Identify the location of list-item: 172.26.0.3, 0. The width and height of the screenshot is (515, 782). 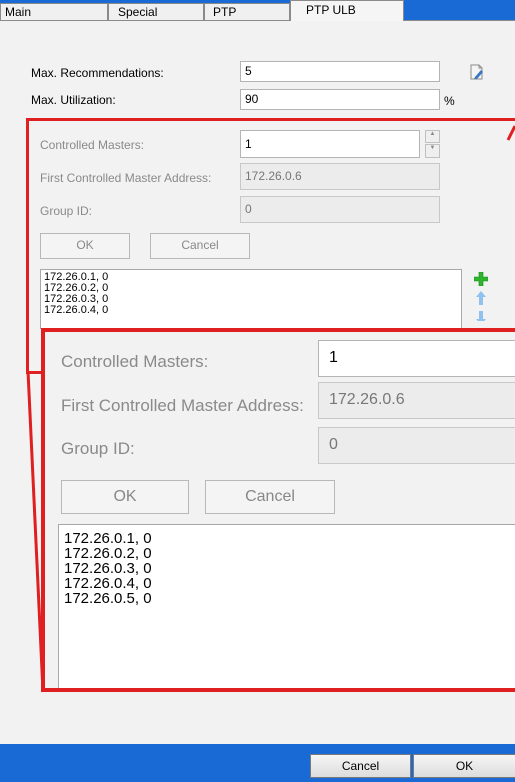
(289, 568).